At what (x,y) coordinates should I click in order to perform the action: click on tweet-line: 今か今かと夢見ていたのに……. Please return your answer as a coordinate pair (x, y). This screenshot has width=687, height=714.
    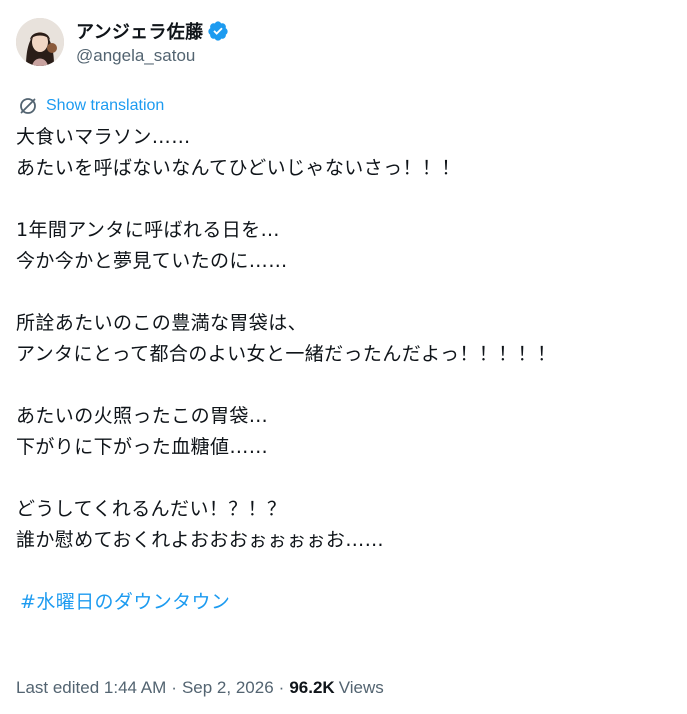
    Looking at the image, I should click on (152, 261).